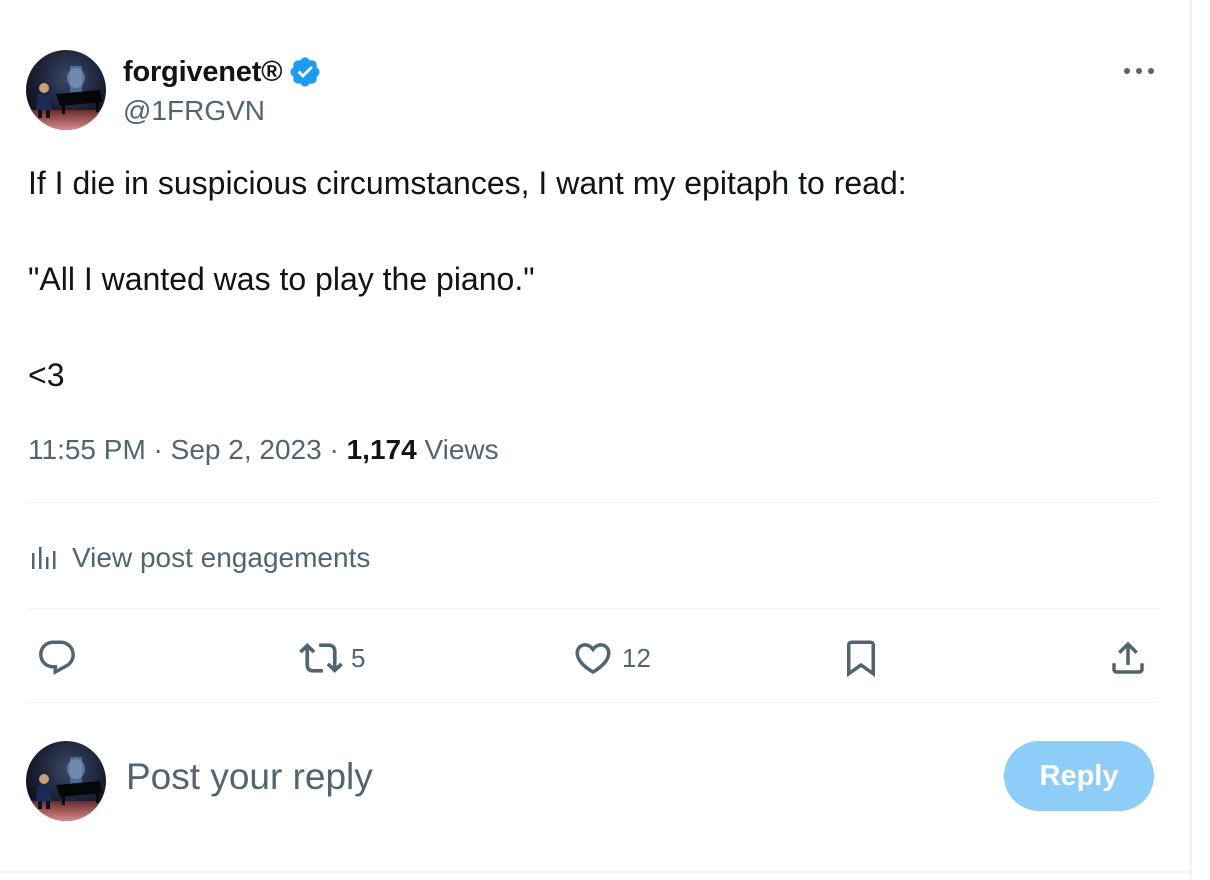  Describe the element at coordinates (636, 657) in the screenshot. I see `like-count: 12` at that location.